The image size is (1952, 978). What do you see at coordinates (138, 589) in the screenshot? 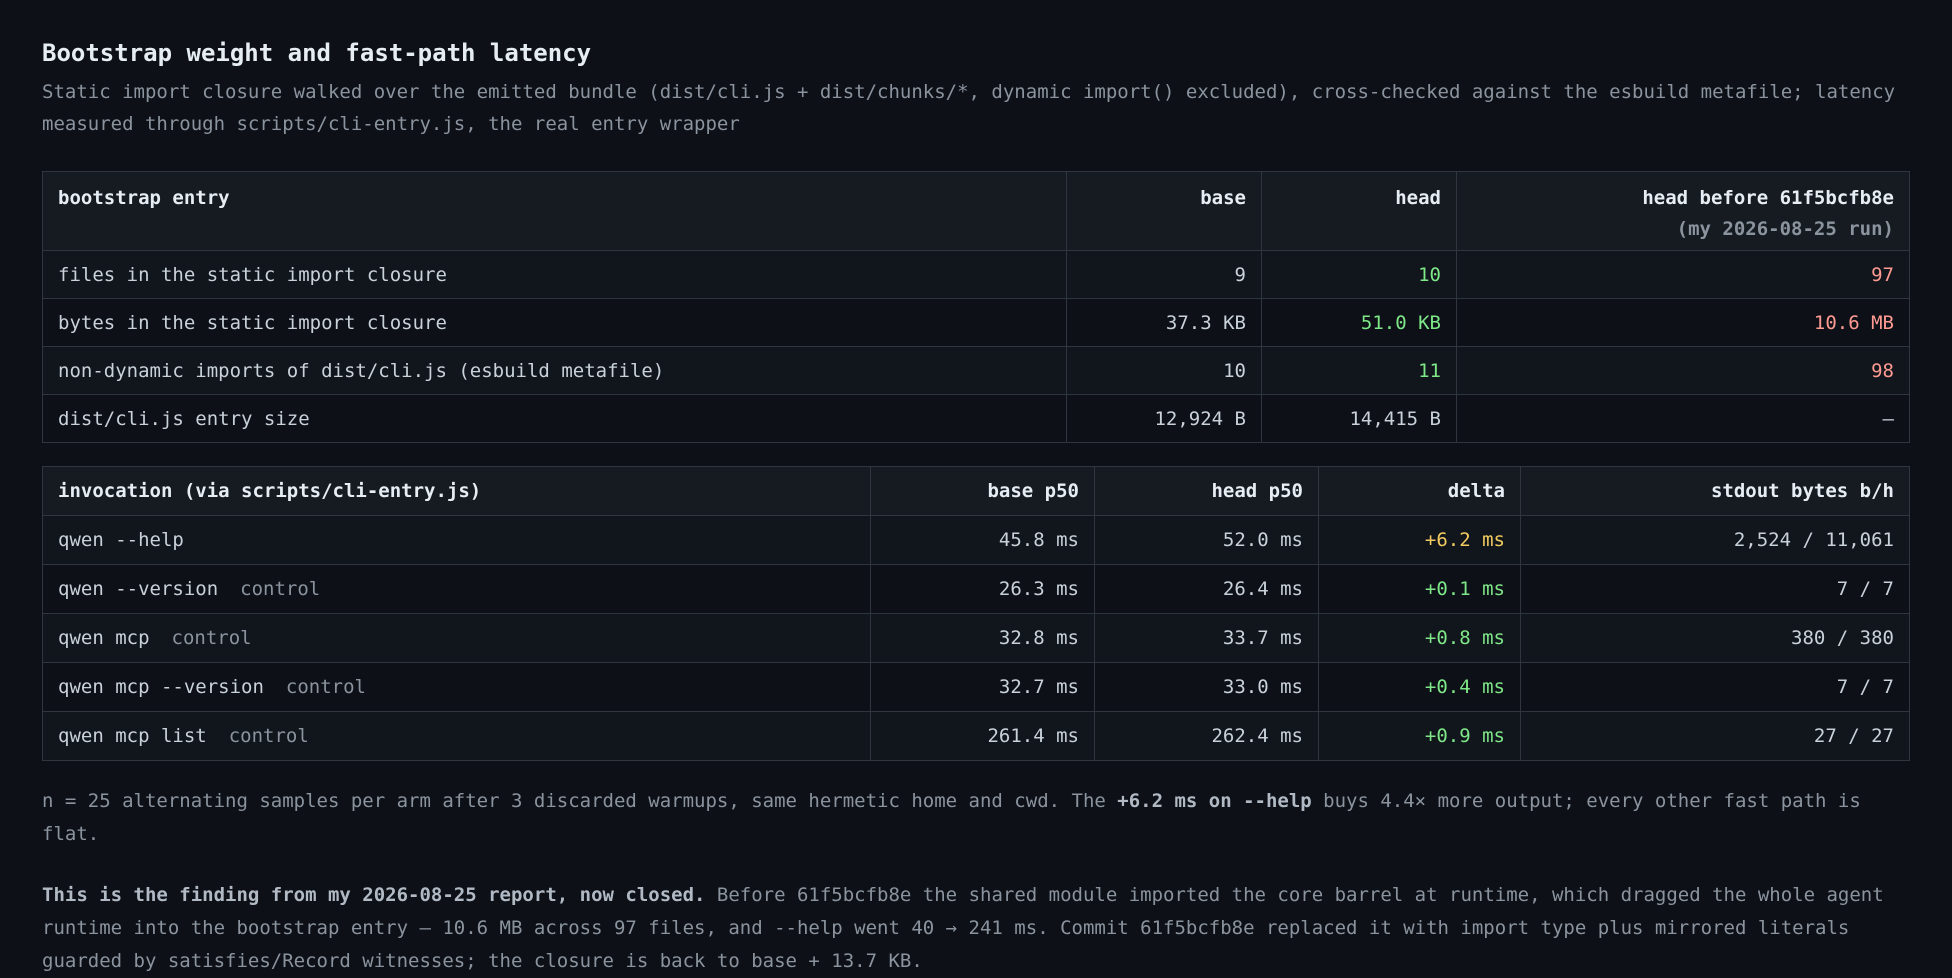
I see `command-text: qwen --version` at bounding box center [138, 589].